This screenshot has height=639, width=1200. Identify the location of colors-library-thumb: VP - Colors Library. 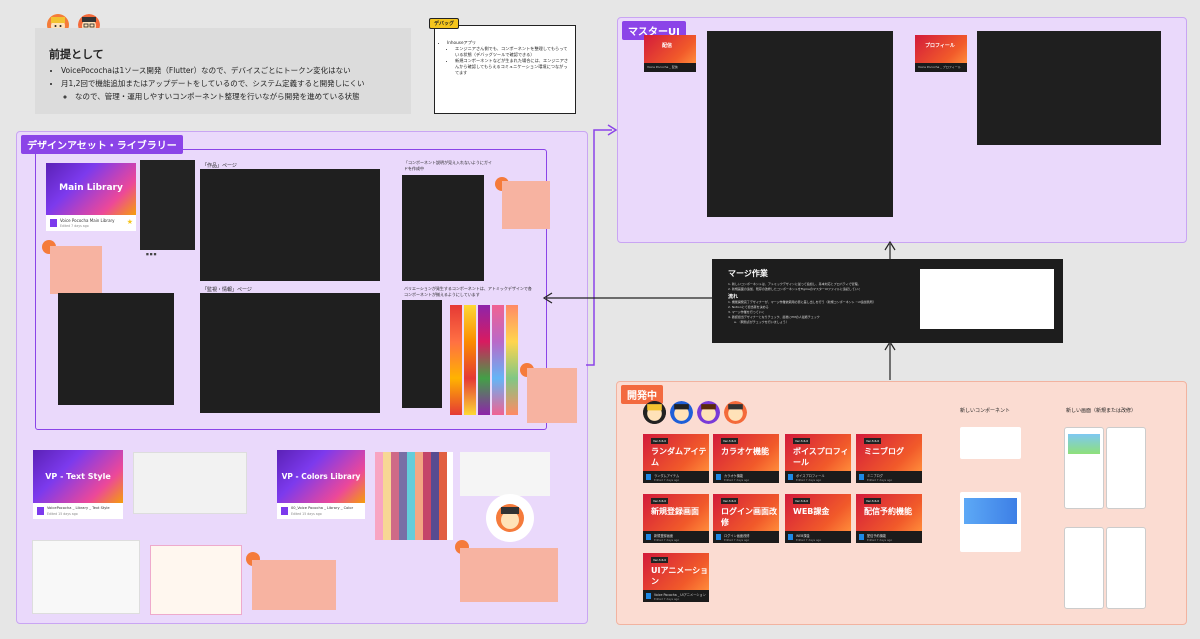
(321, 476).